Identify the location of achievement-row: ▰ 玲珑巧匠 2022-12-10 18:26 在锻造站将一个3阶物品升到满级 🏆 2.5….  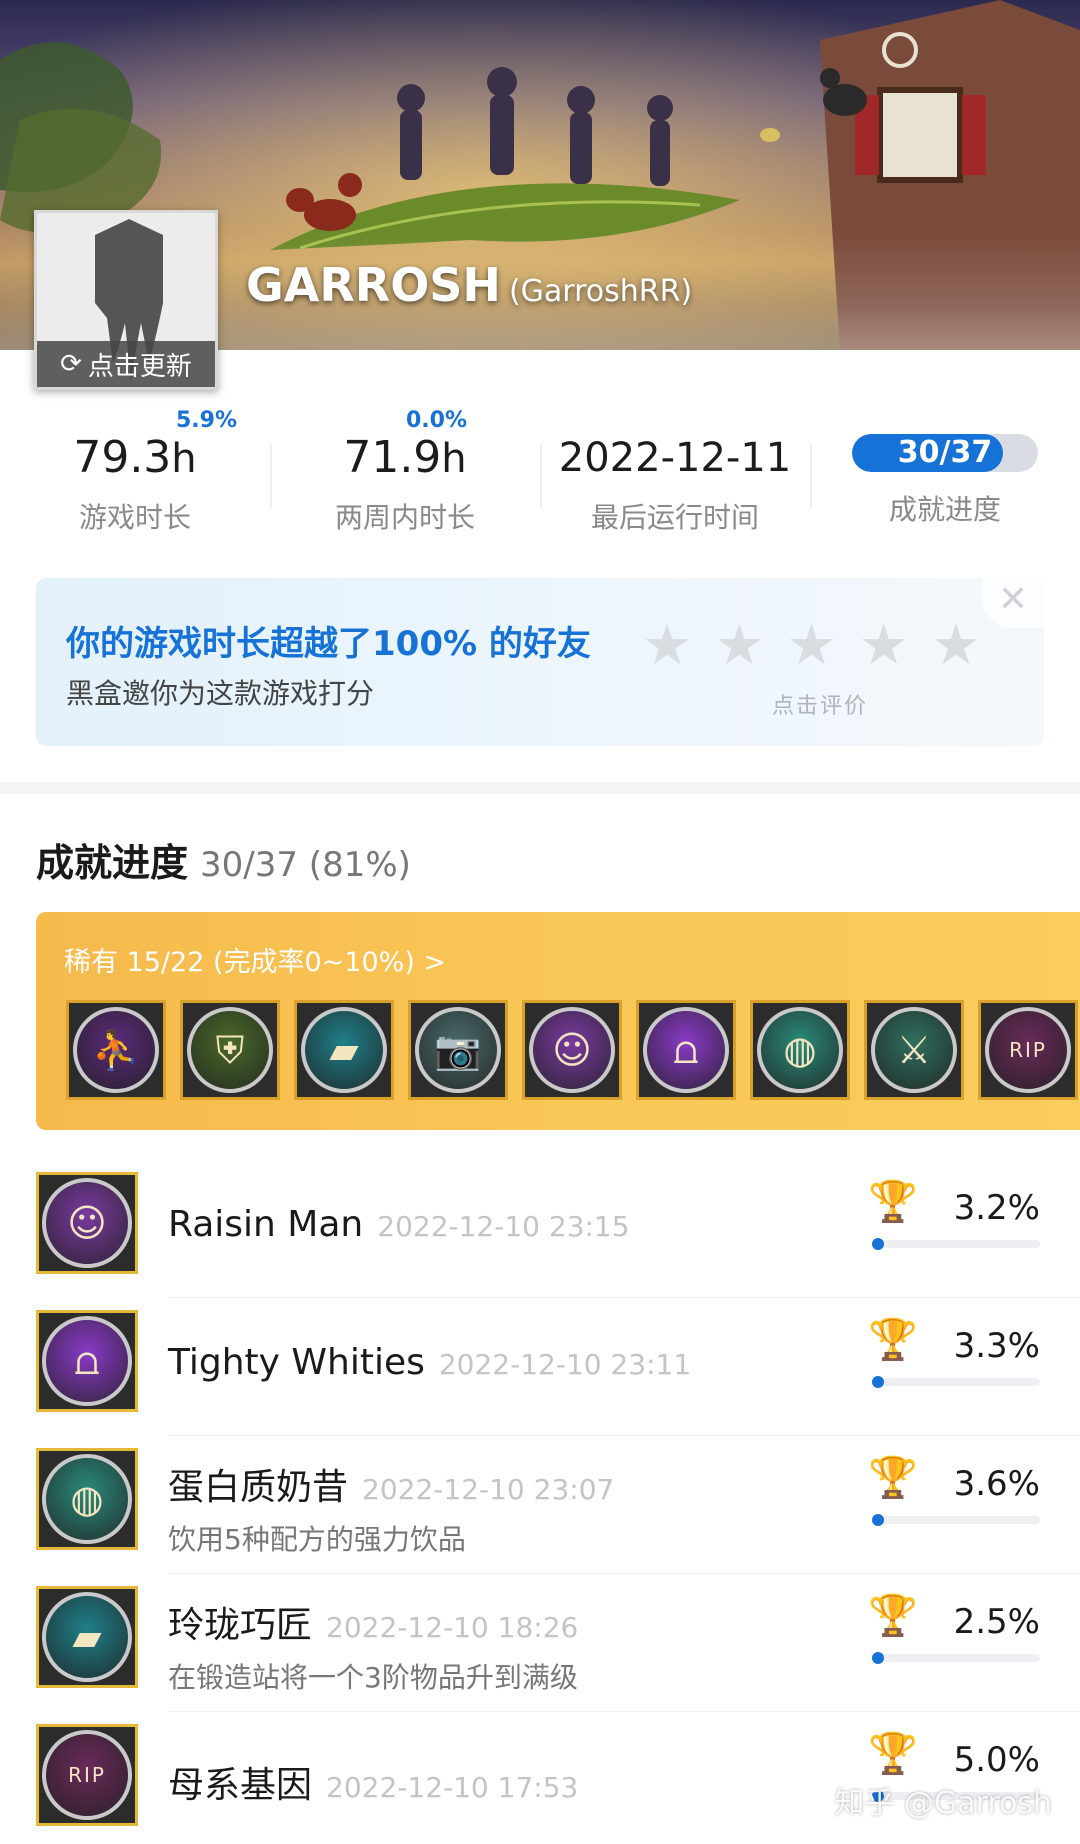
(540, 1643).